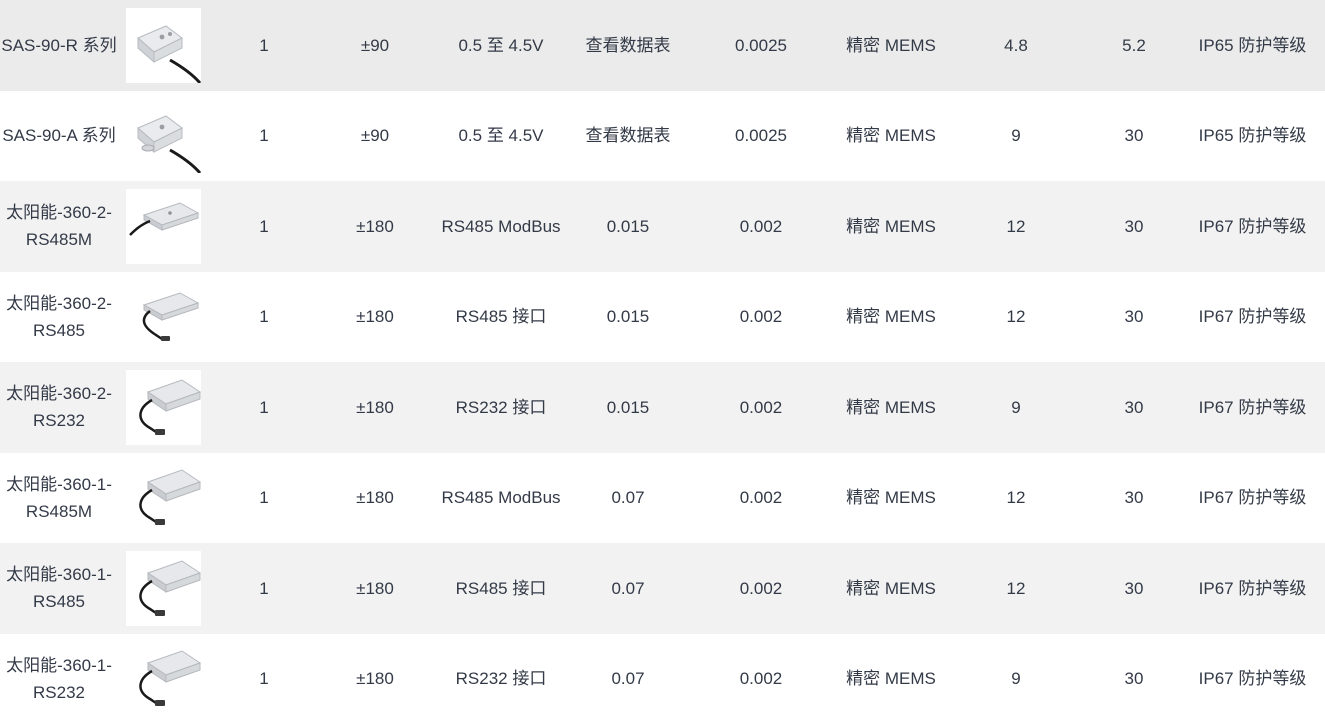 Image resolution: width=1325 pixels, height=724 pixels. What do you see at coordinates (59, 498) in the screenshot?
I see `model-cell: 太阳能-360-1-RS485M` at bounding box center [59, 498].